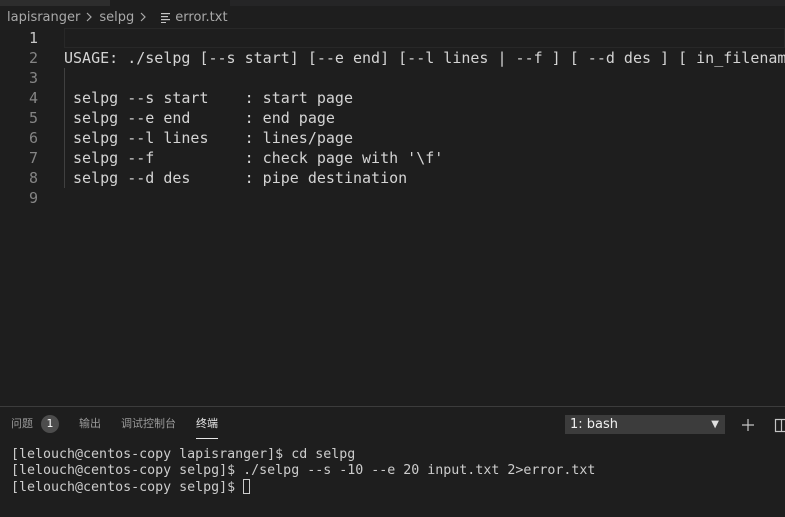  I want to click on current-line-highlight, so click(424, 38).